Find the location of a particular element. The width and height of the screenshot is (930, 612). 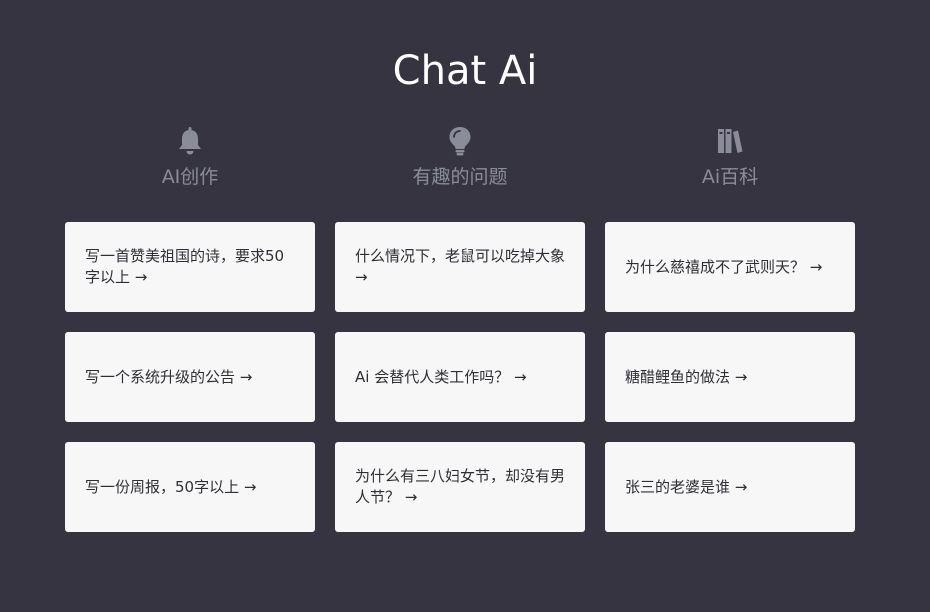

prompt-card-text: 写一个系统升级的公告 → is located at coordinates (169, 376).